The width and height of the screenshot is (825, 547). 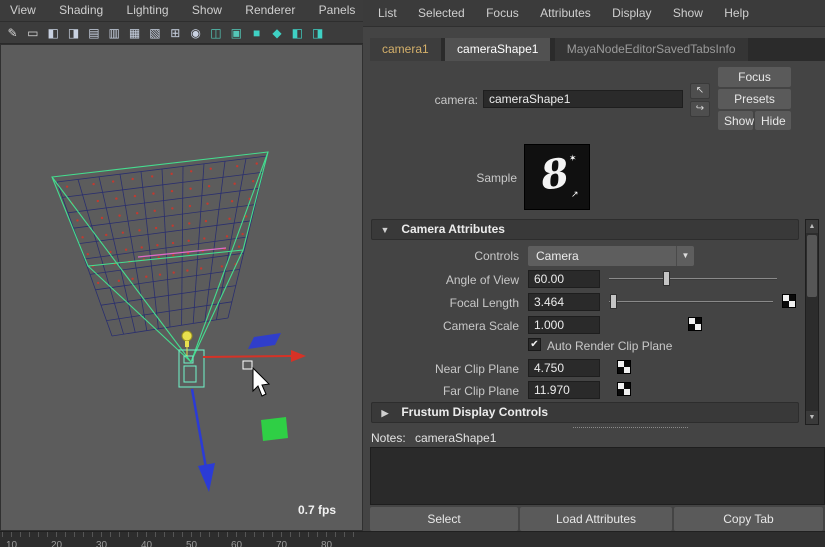 What do you see at coordinates (748, 519) in the screenshot?
I see `copy-tab-button: Copy Tab` at bounding box center [748, 519].